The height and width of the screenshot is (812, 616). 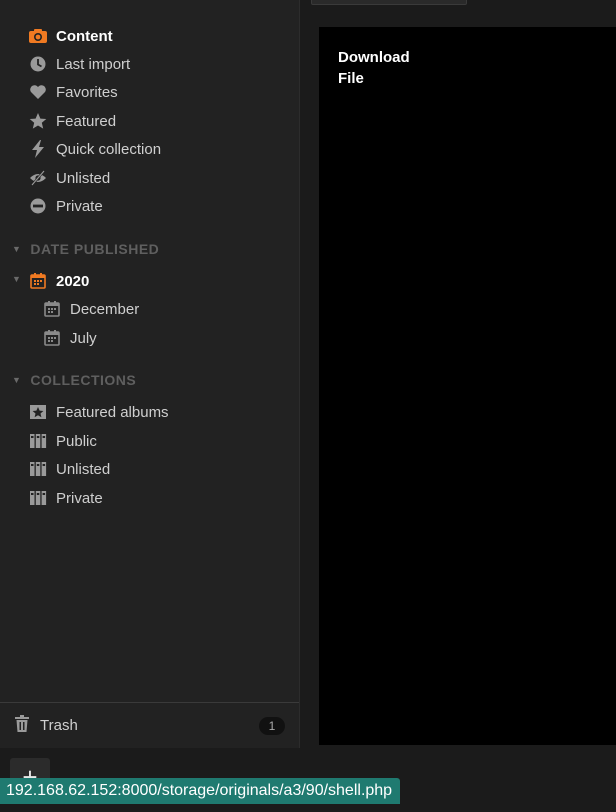 I want to click on nav-item-content: Content, so click(x=70, y=36).